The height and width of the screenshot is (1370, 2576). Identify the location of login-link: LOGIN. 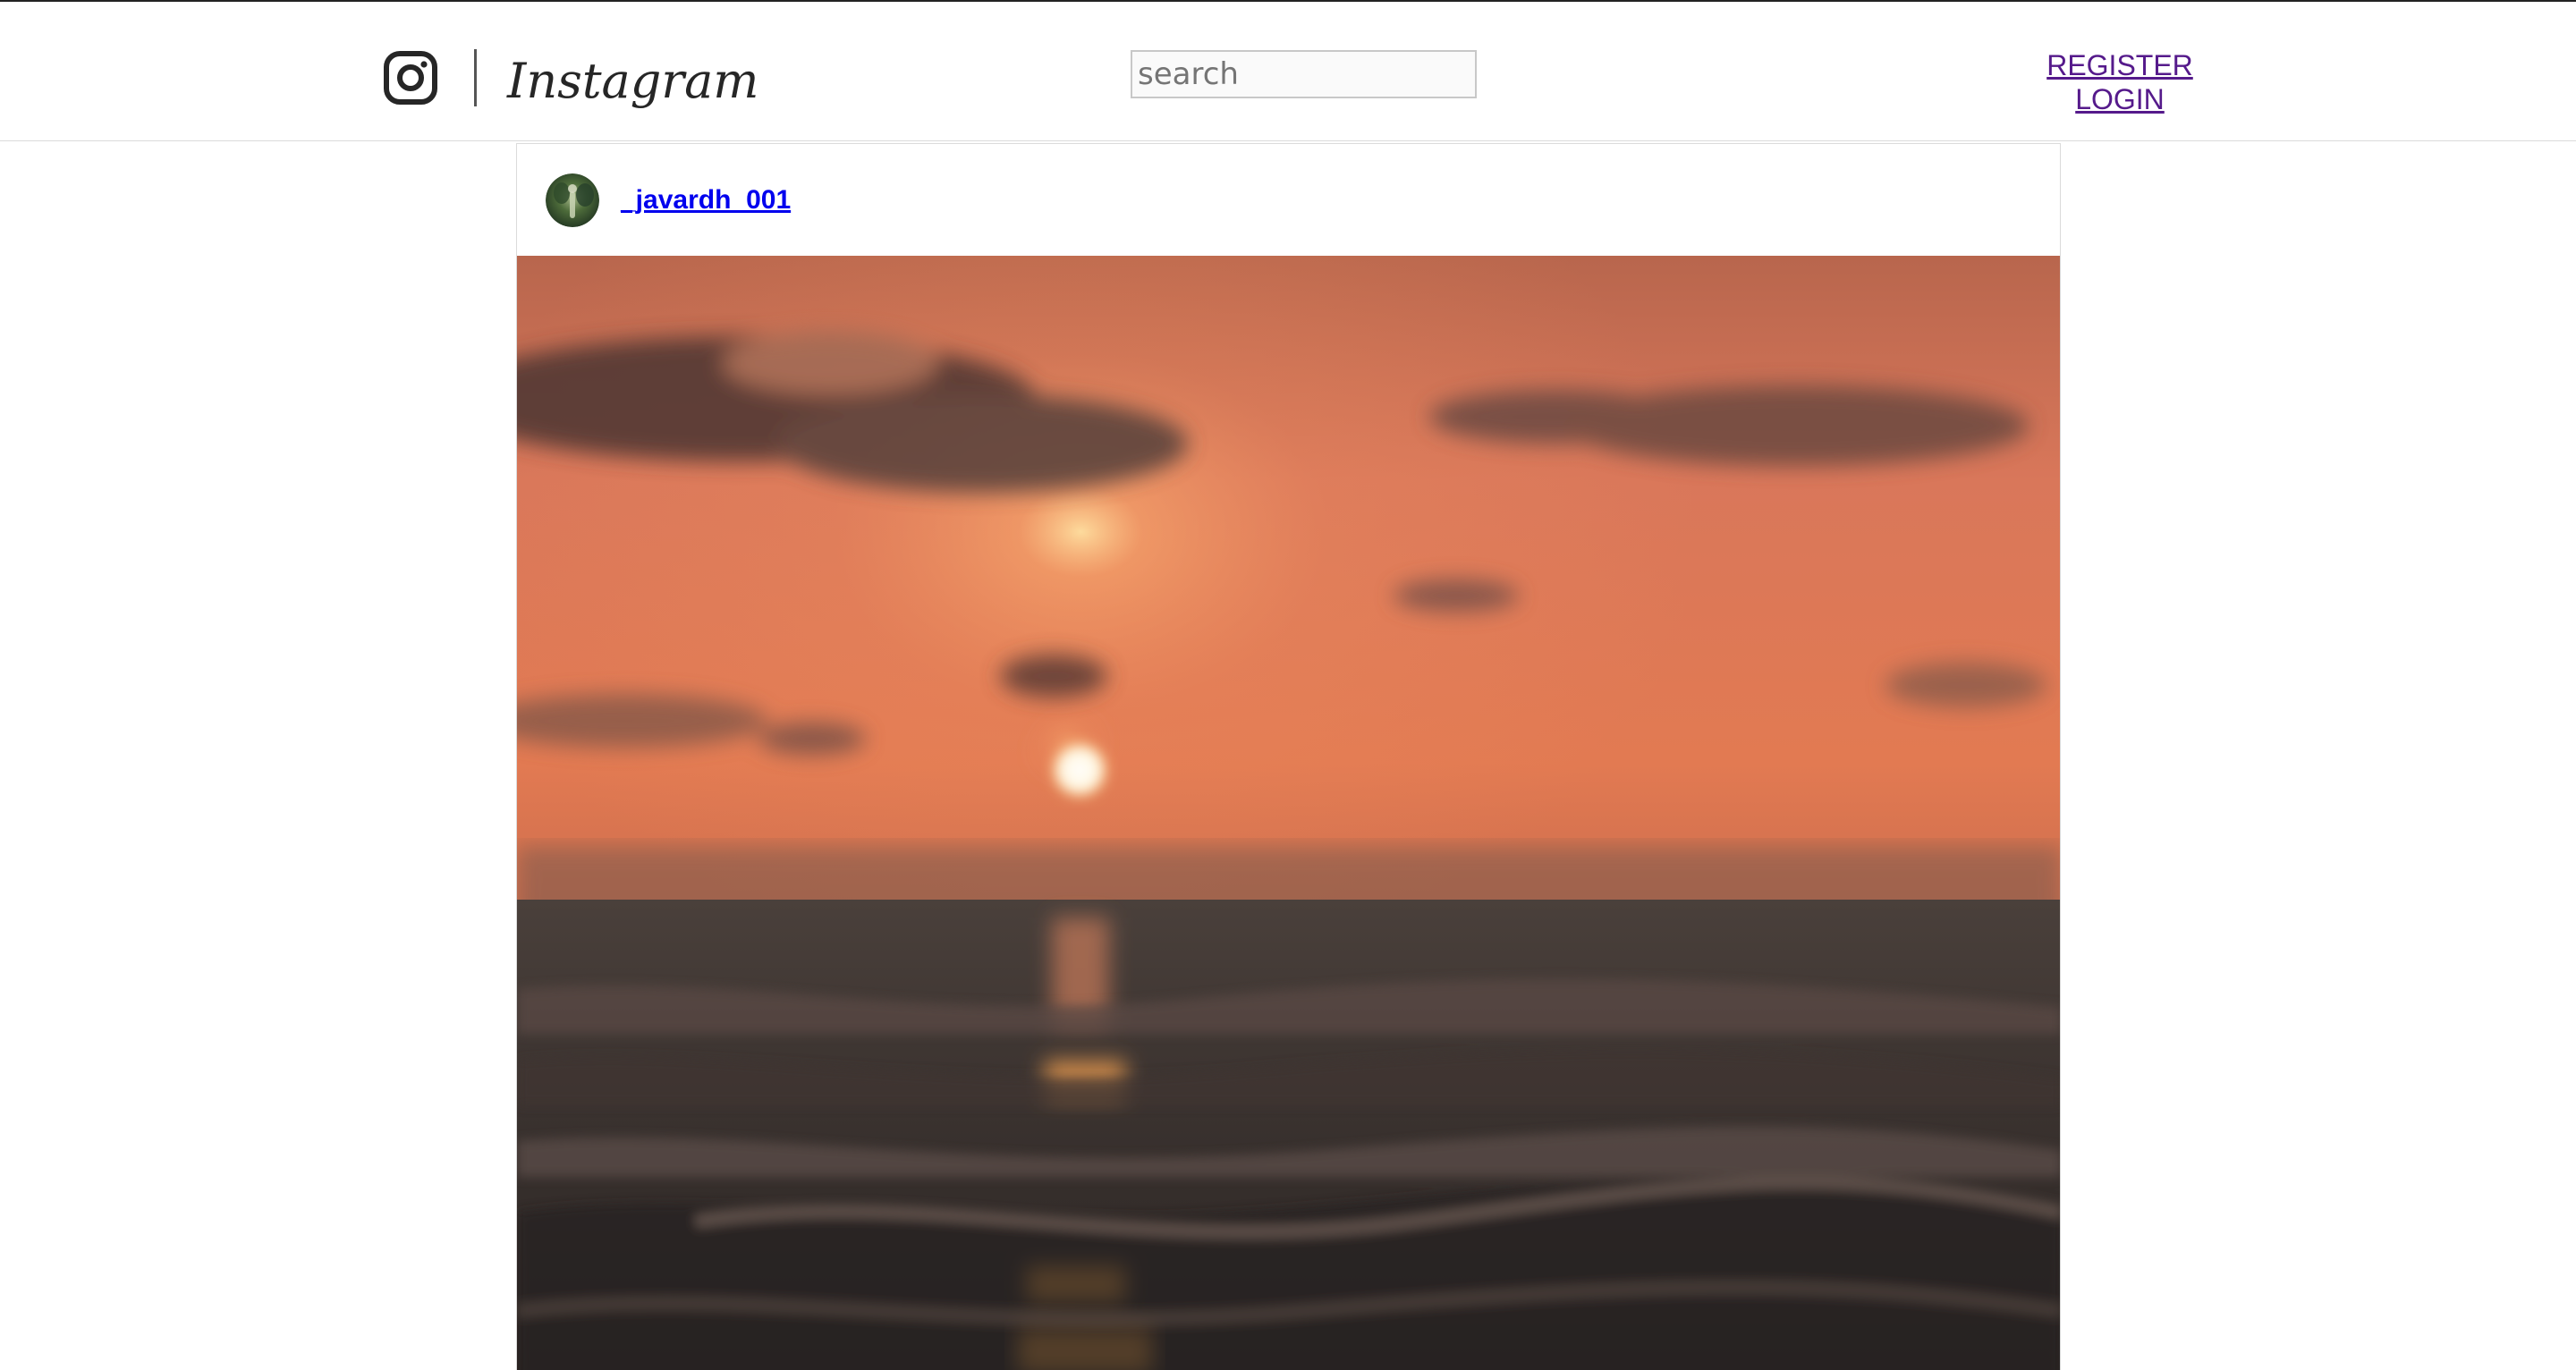
(2119, 99).